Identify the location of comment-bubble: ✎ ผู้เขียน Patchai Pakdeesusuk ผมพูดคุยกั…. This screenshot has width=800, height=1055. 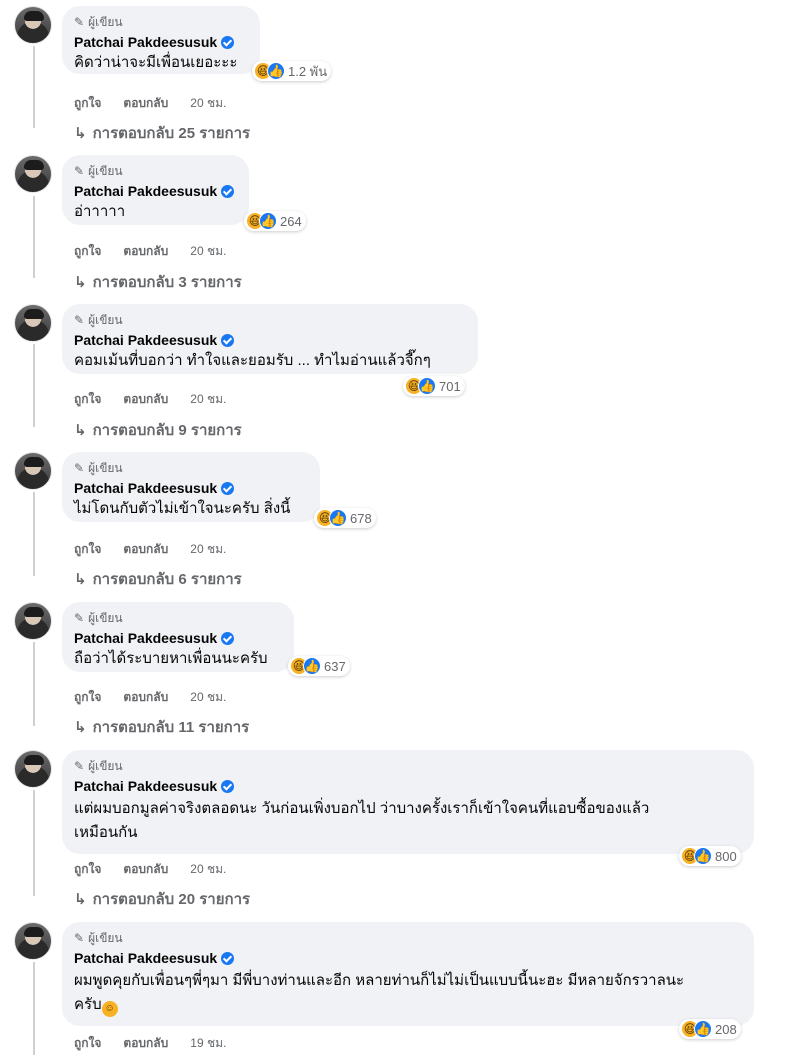
(408, 974).